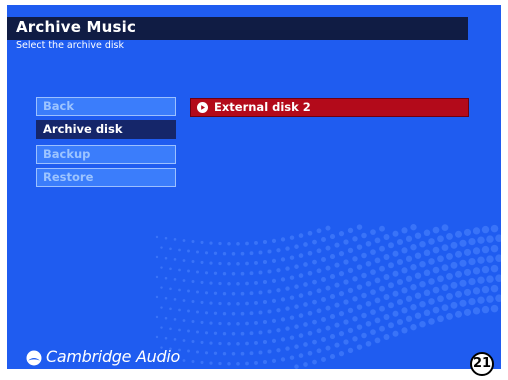  I want to click on cambridge-audio-logo-icon, so click(34, 358).